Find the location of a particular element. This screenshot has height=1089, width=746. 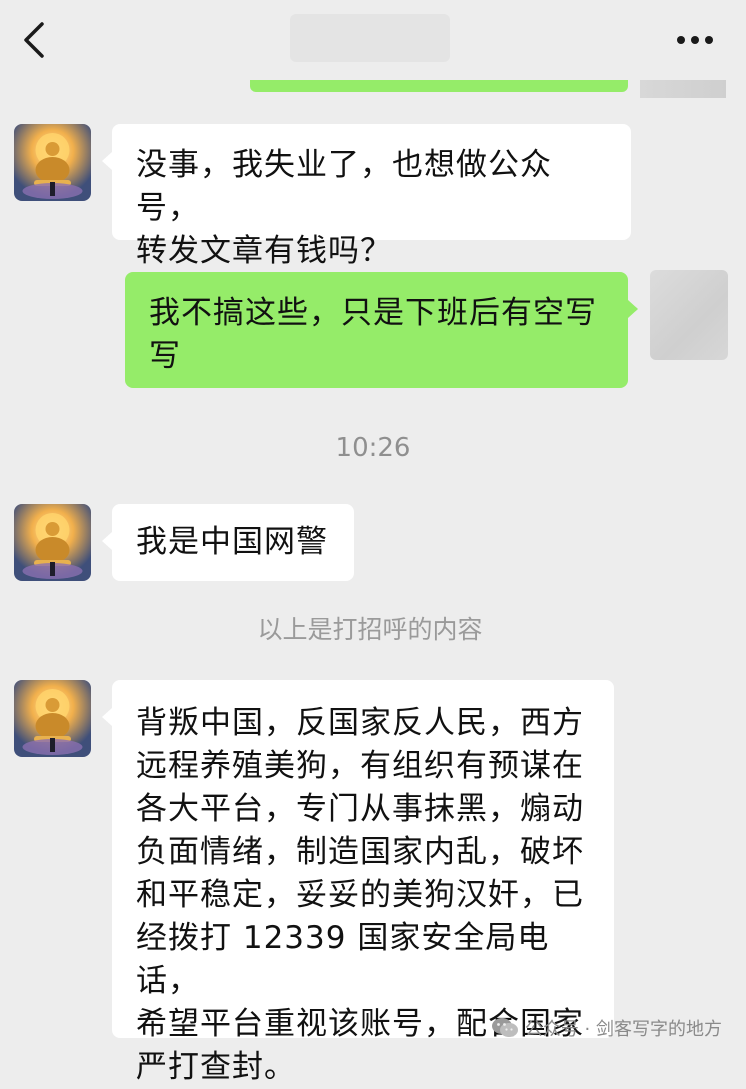

back-button is located at coordinates (34, 40).